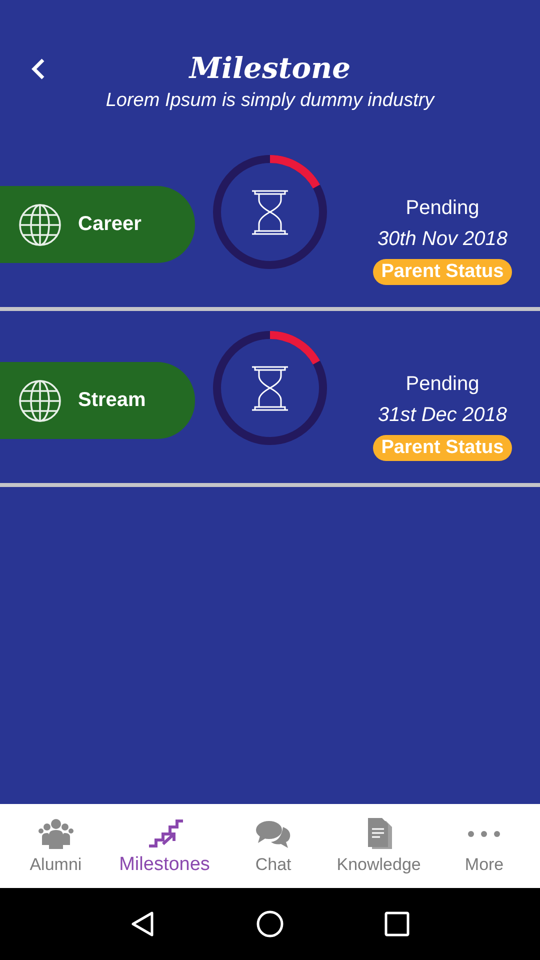 The height and width of the screenshot is (960, 540). Describe the element at coordinates (55, 834) in the screenshot. I see `people-icon` at that location.